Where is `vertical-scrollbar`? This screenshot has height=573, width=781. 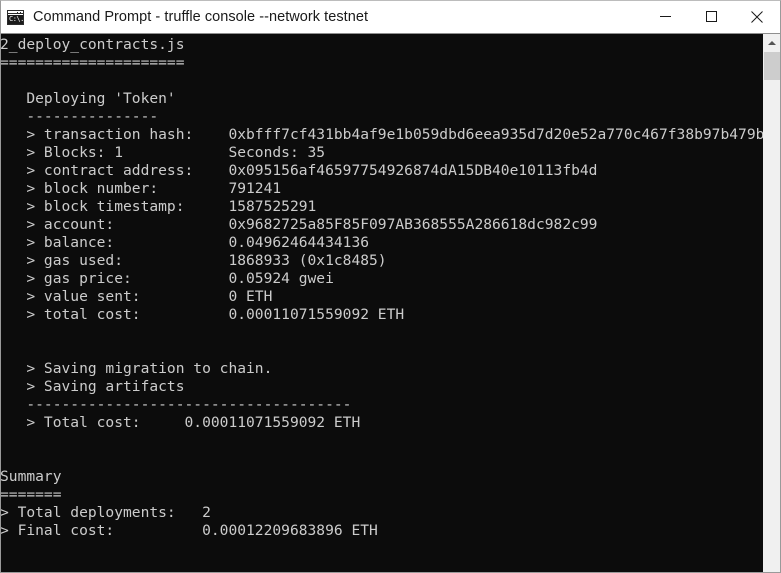
vertical-scrollbar is located at coordinates (771, 303).